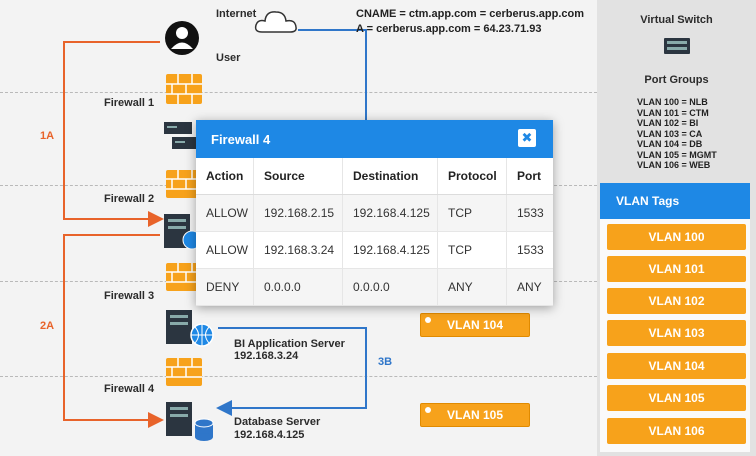 The image size is (756, 456). Describe the element at coordinates (241, 139) in the screenshot. I see `dialog-title: Firewall 4` at that location.